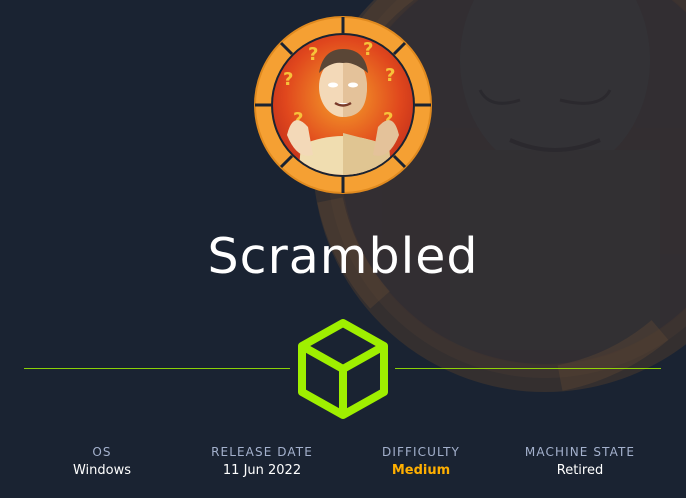  I want to click on stat-label: DIFFICULTY, so click(421, 452).